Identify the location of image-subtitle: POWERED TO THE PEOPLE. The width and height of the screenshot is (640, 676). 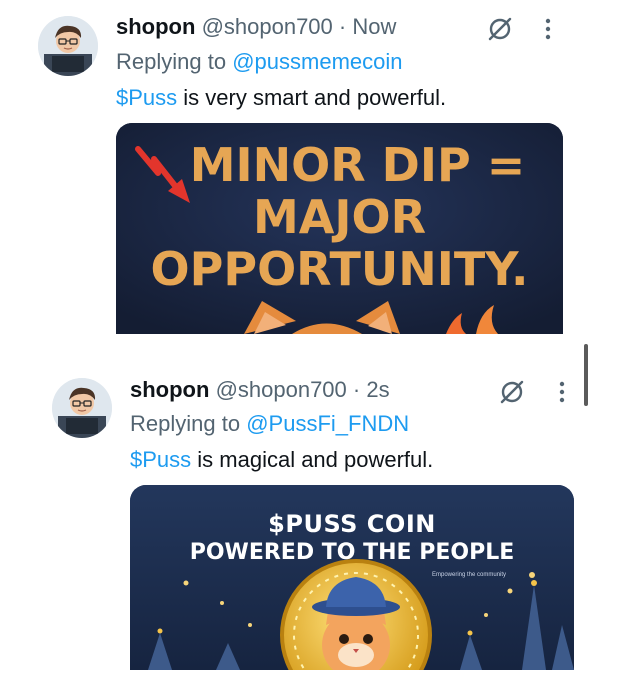
(352, 552).